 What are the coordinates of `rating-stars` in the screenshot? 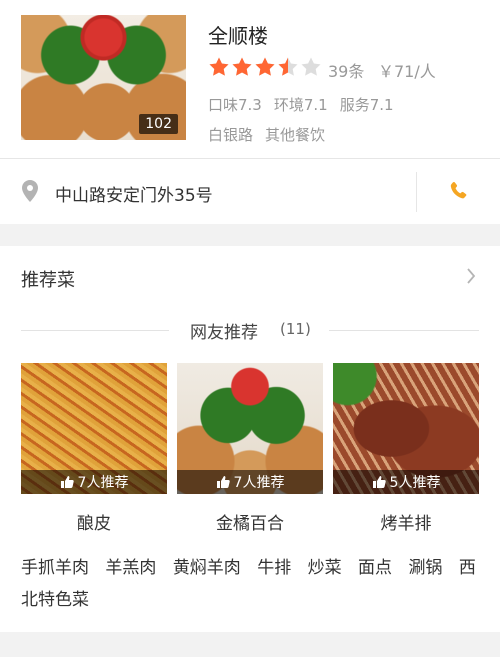 It's located at (265, 67).